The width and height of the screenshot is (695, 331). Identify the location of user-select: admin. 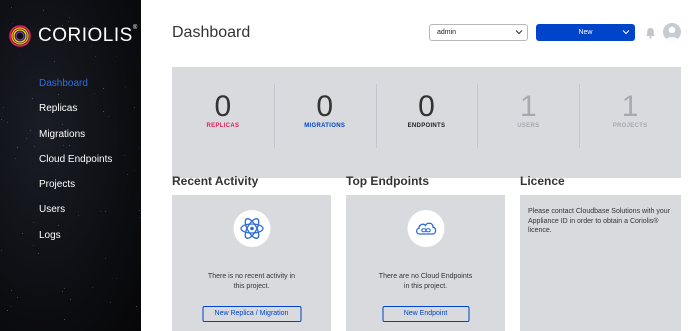
(478, 32).